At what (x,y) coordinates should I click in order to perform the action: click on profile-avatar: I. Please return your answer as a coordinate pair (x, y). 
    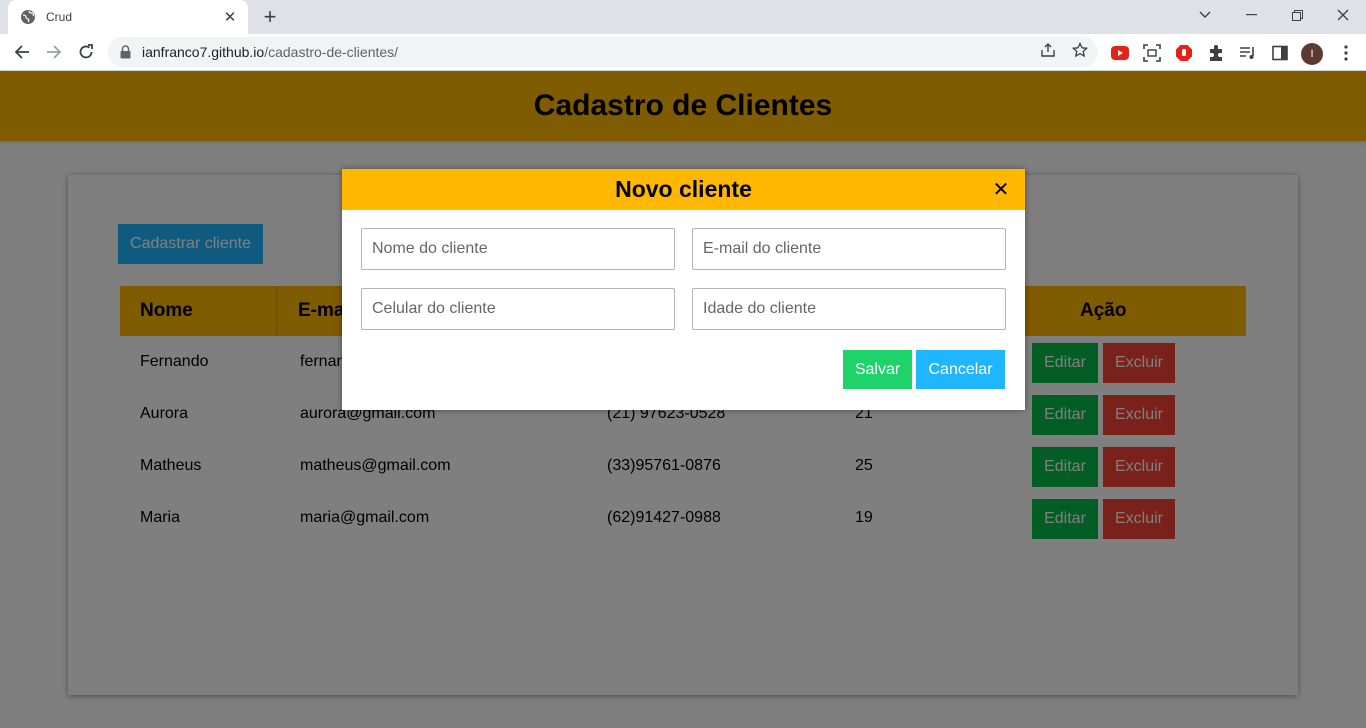
    Looking at the image, I should click on (1312, 54).